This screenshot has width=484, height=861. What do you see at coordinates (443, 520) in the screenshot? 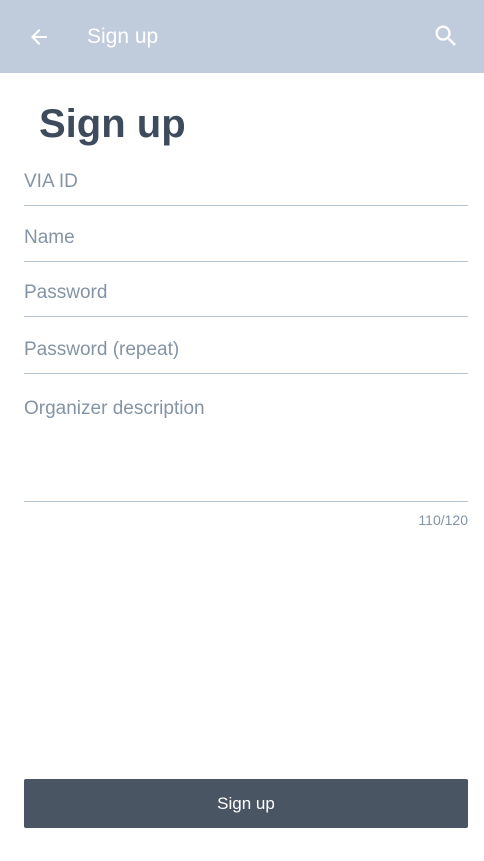
I see `description-char-counter: 110/120` at bounding box center [443, 520].